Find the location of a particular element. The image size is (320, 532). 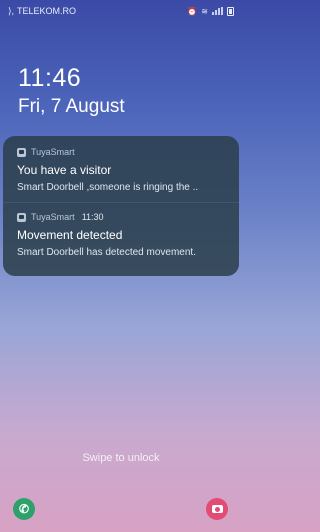

carrier-name: TELEKOM.RO is located at coordinates (47, 11).